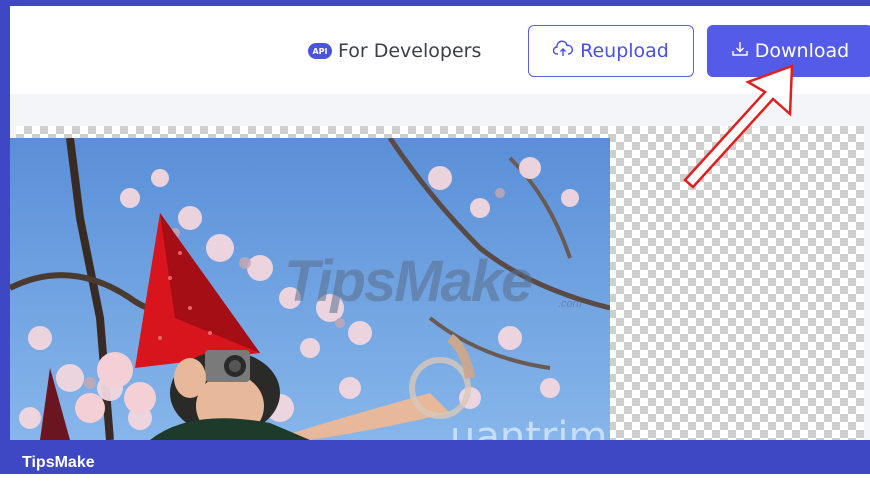 The height and width of the screenshot is (482, 870). What do you see at coordinates (58, 462) in the screenshot?
I see `footer-brand: TipsMake` at bounding box center [58, 462].